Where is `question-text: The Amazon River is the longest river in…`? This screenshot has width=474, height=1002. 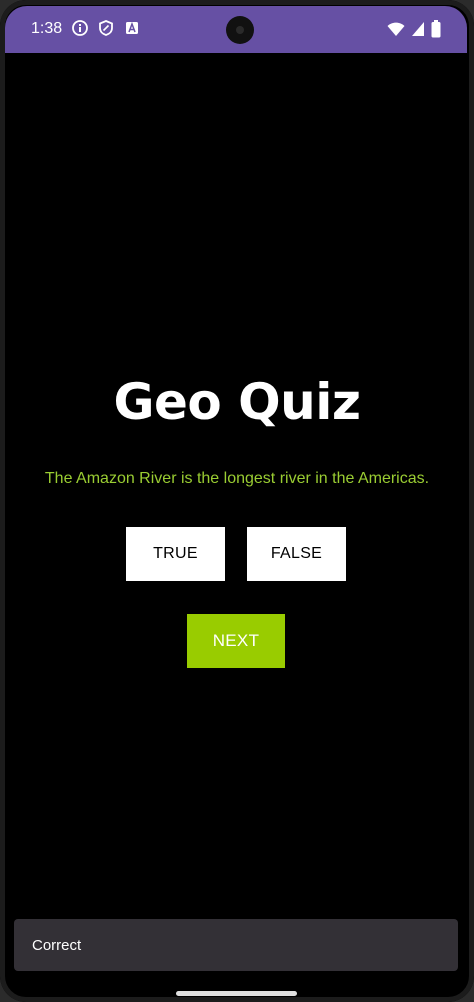
question-text: The Amazon River is the longest river in… is located at coordinates (237, 478).